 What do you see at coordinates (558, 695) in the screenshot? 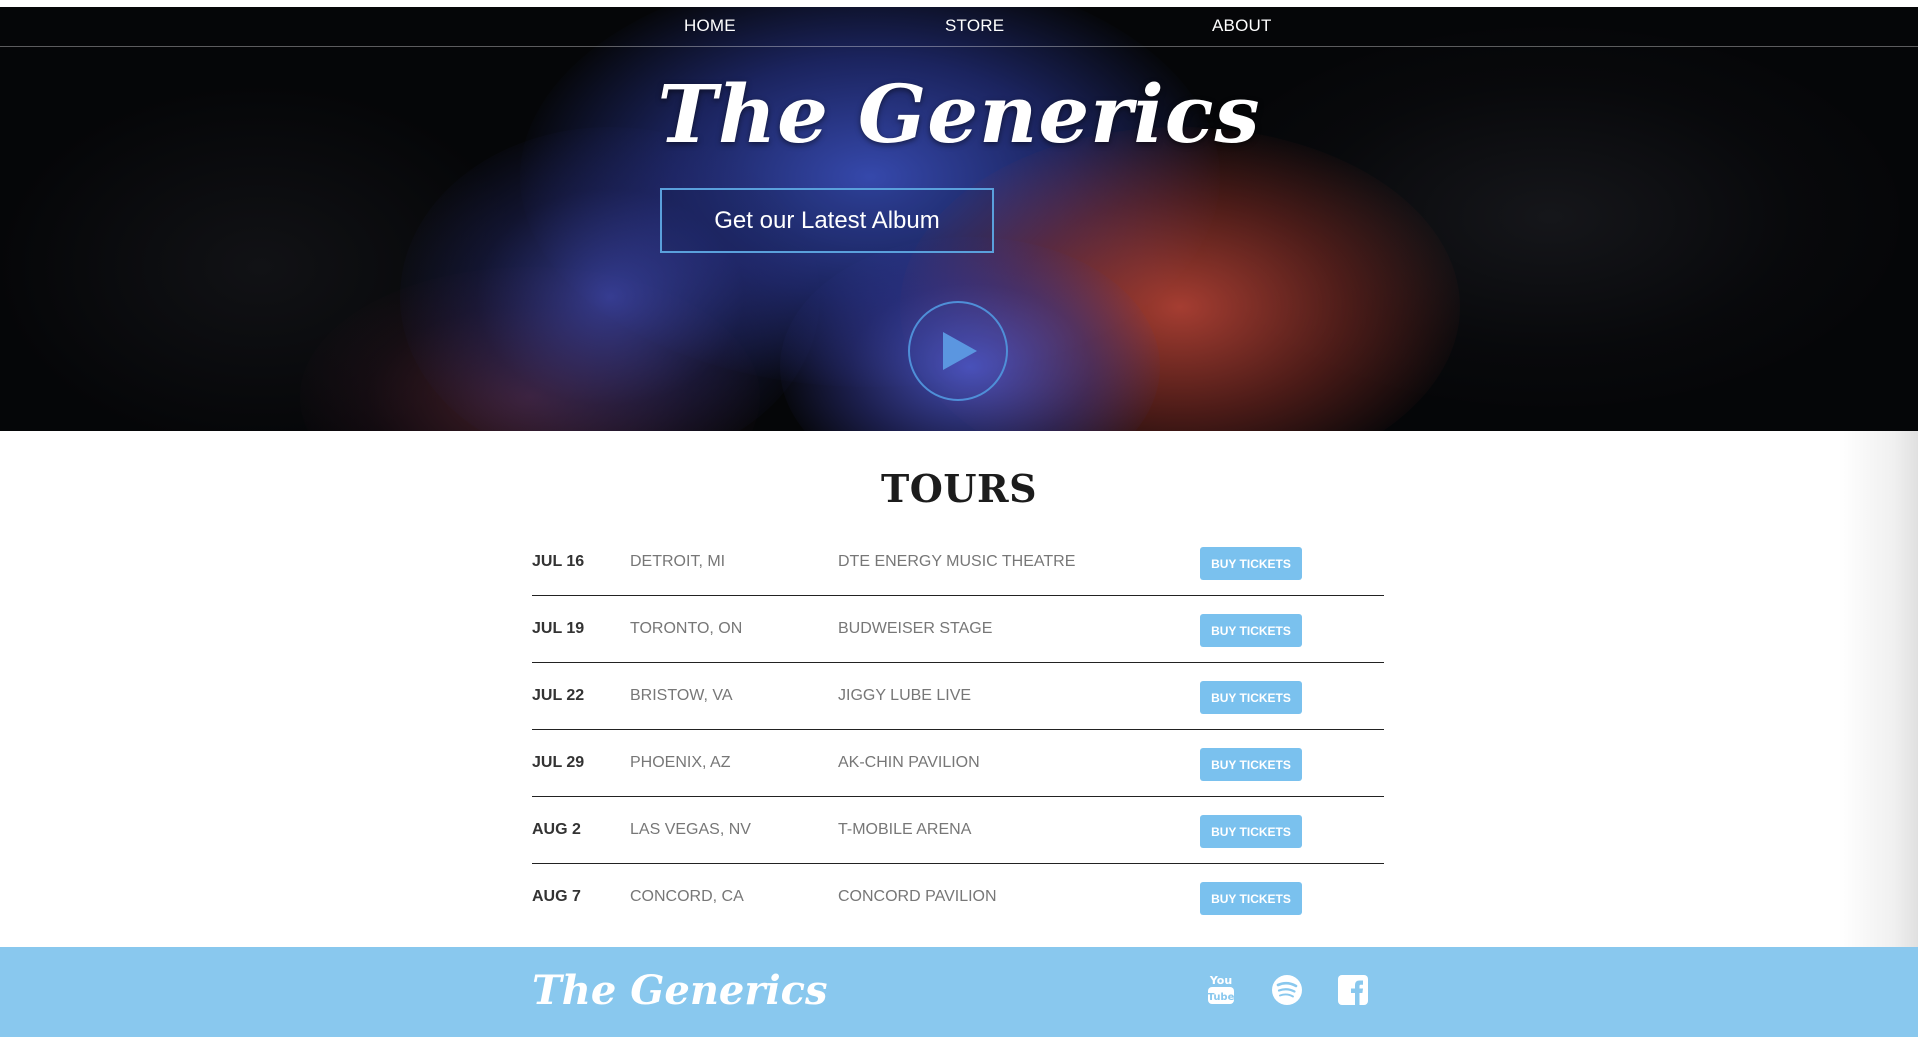
I see `tour-date: JUL 22` at bounding box center [558, 695].